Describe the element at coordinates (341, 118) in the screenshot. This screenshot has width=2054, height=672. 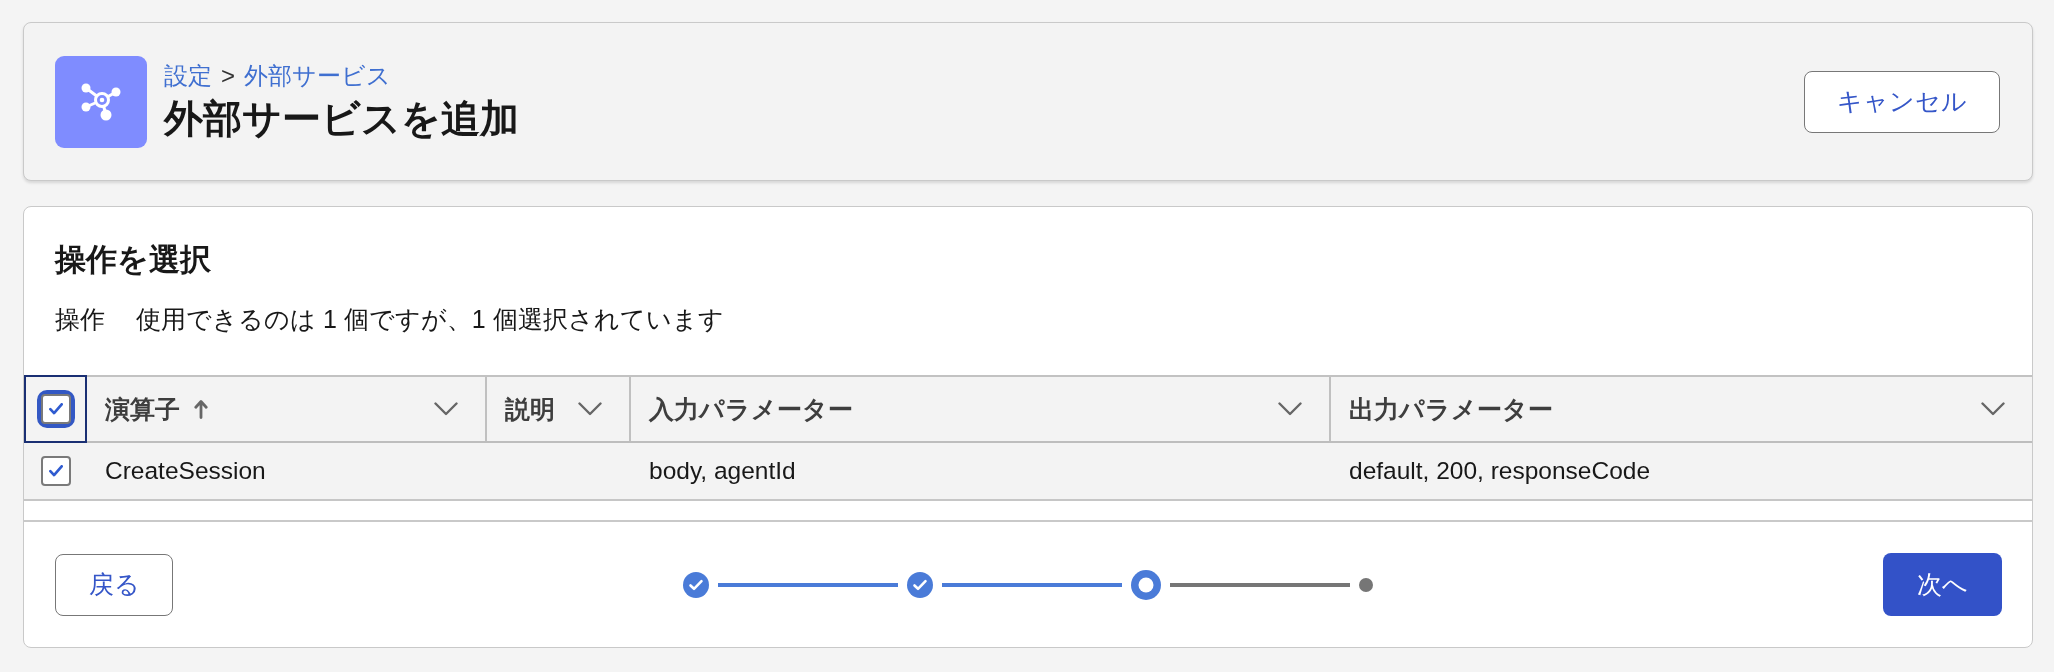
I see `page-title: 外部サービスを追加` at that location.